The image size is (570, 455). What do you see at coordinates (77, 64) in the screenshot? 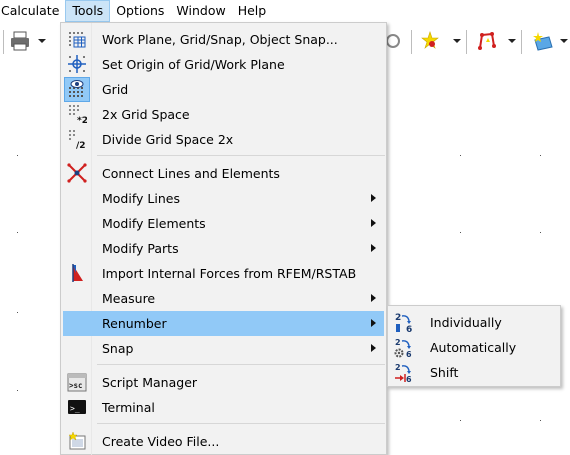
I see `set-origin-icon` at bounding box center [77, 64].